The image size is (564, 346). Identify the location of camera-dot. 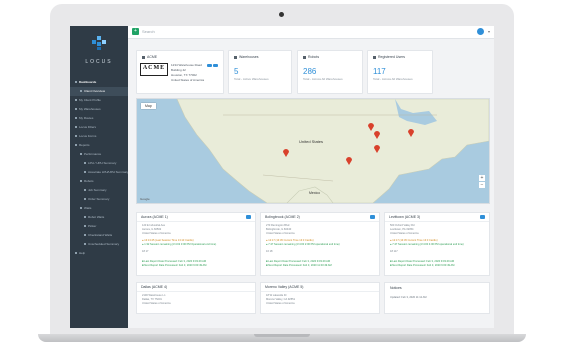
(281, 14).